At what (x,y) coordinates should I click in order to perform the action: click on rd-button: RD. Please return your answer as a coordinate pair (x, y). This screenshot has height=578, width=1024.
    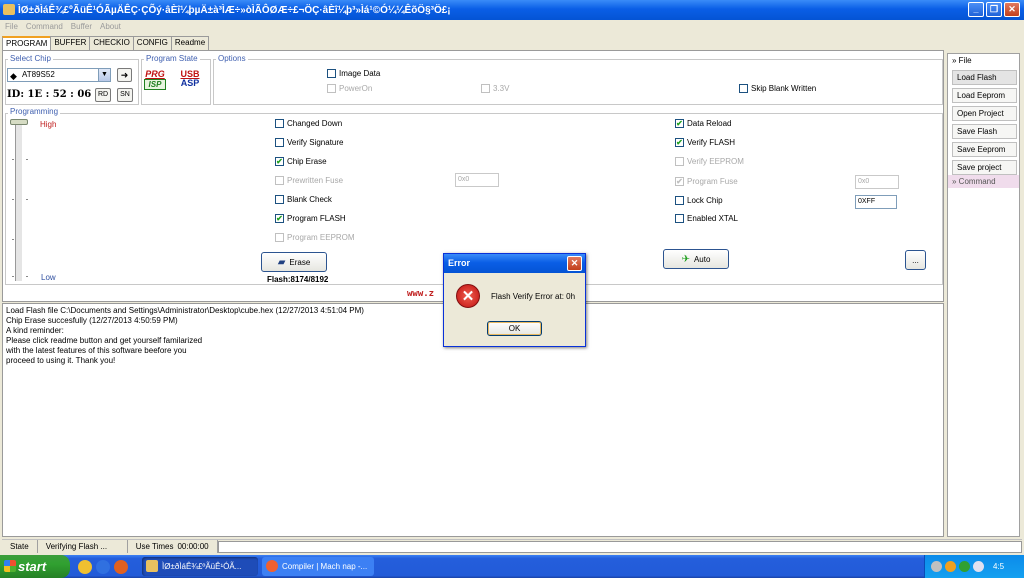
    Looking at the image, I should click on (103, 95).